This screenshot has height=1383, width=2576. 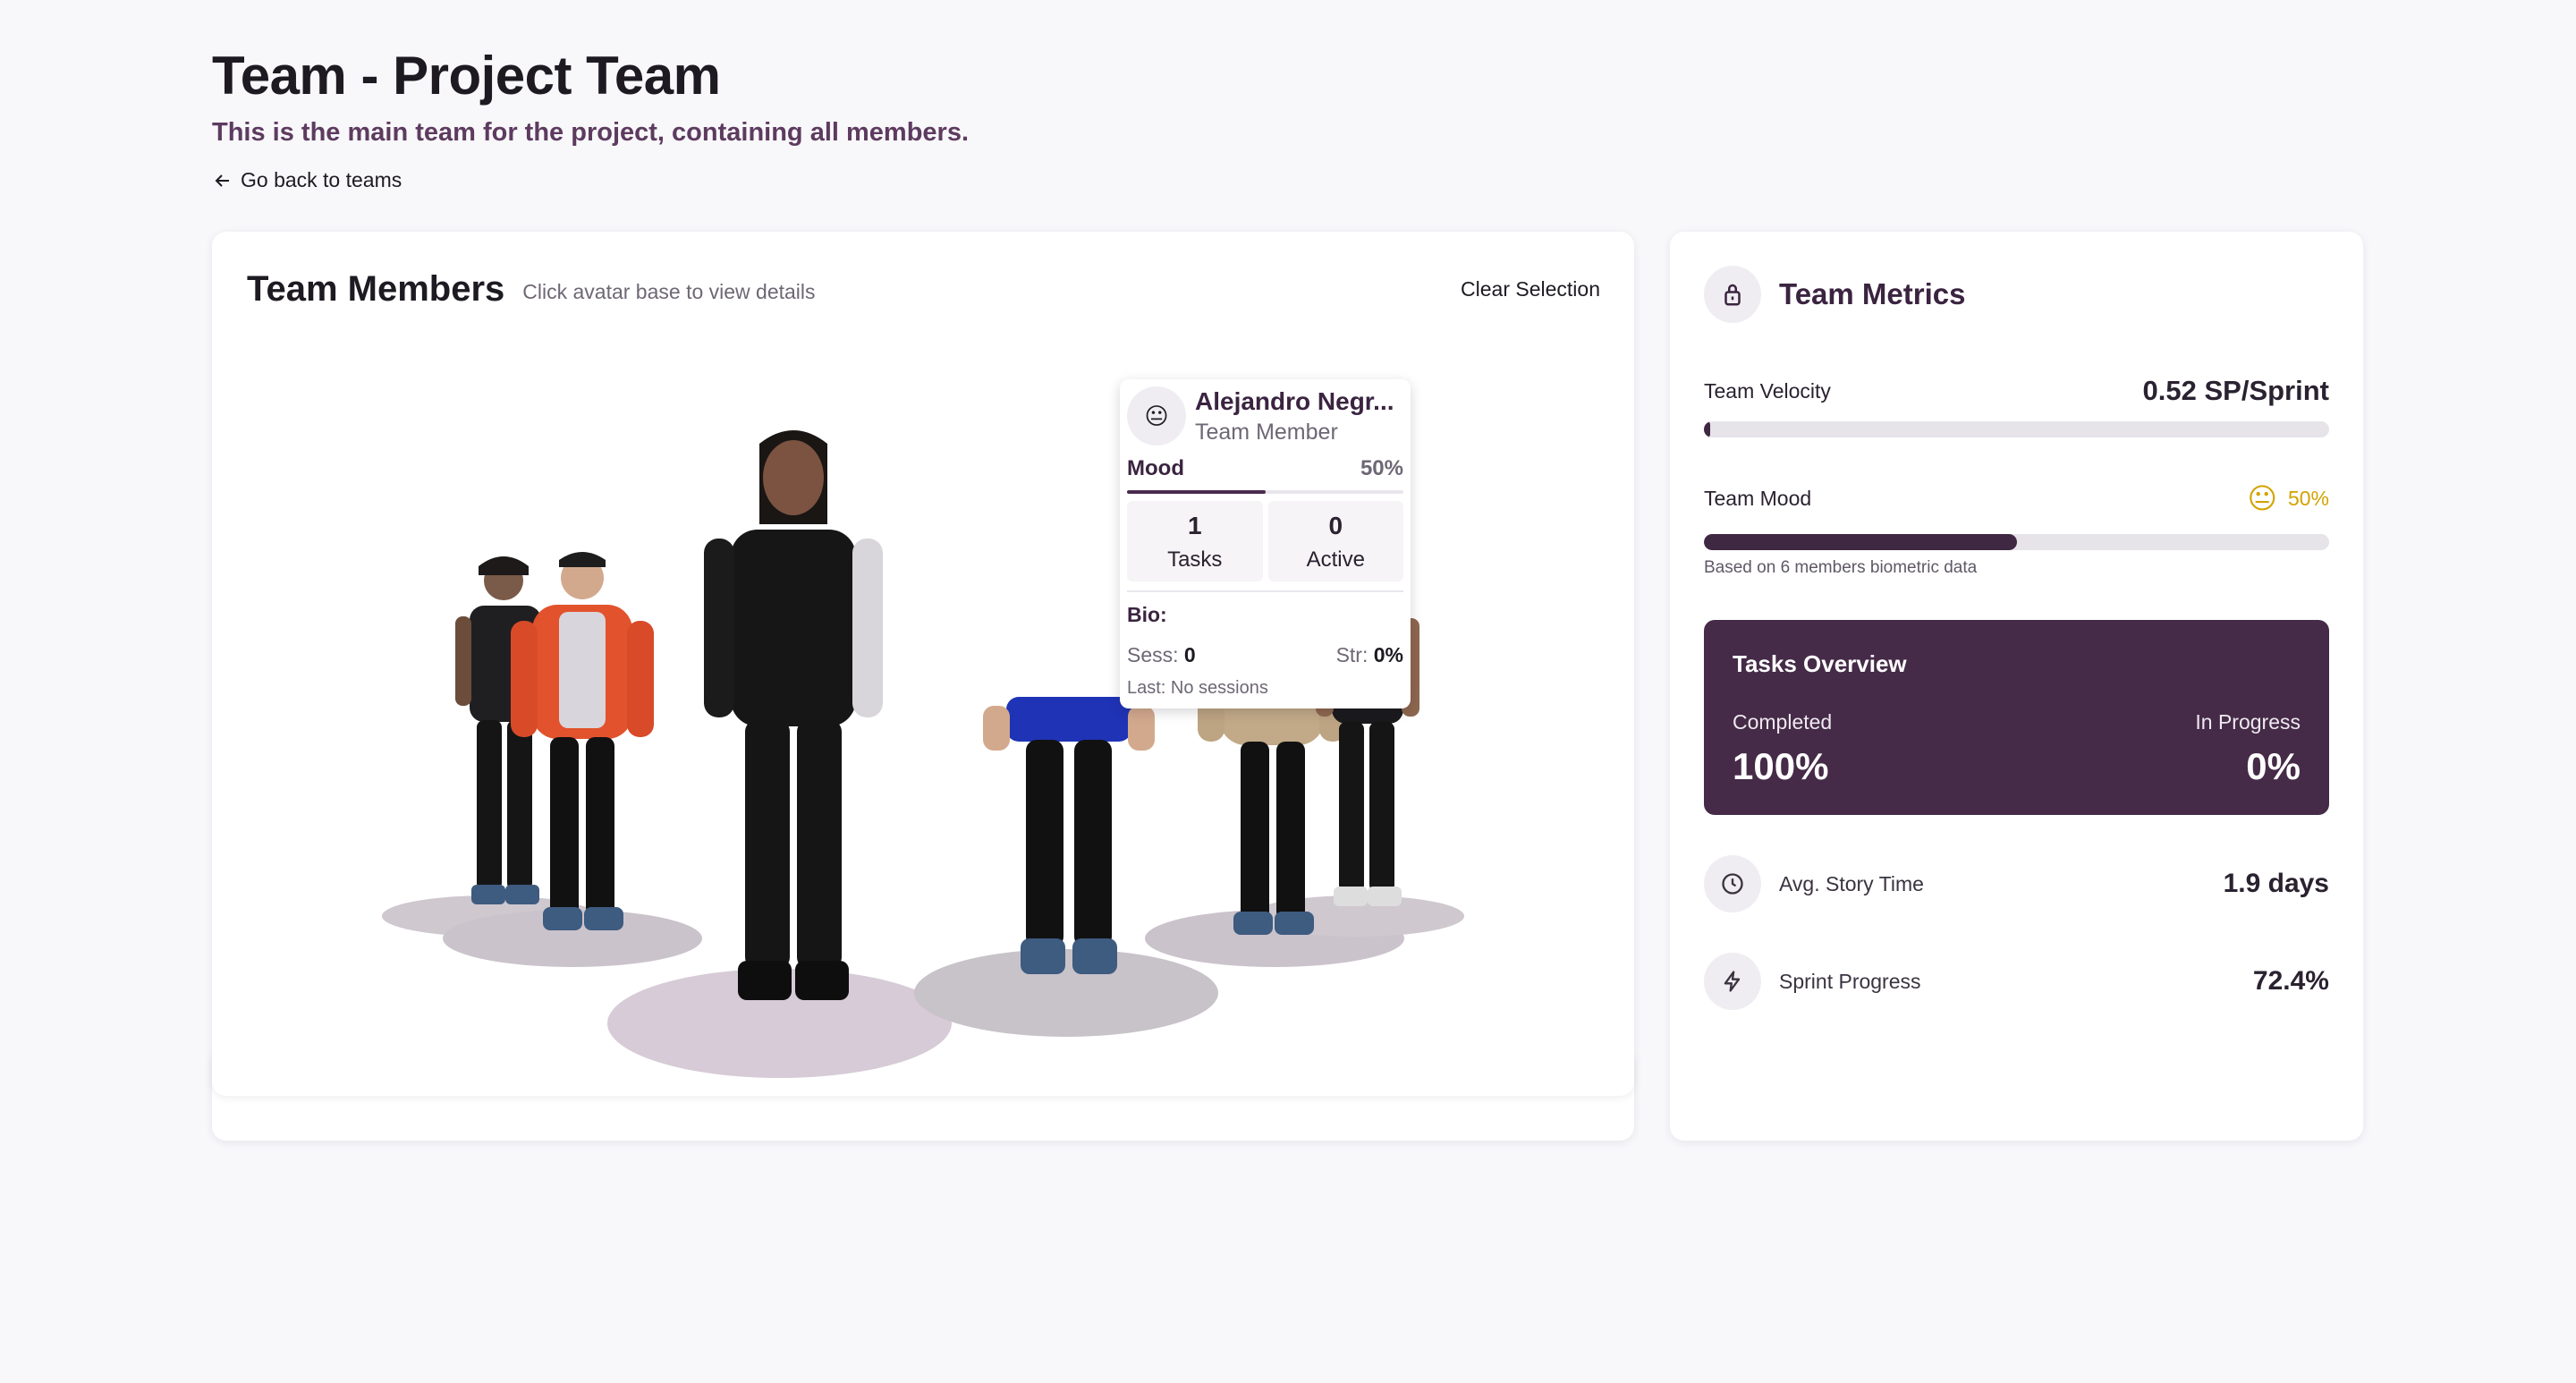 I want to click on popup-mood-row: Mood 50%, so click(x=1265, y=469).